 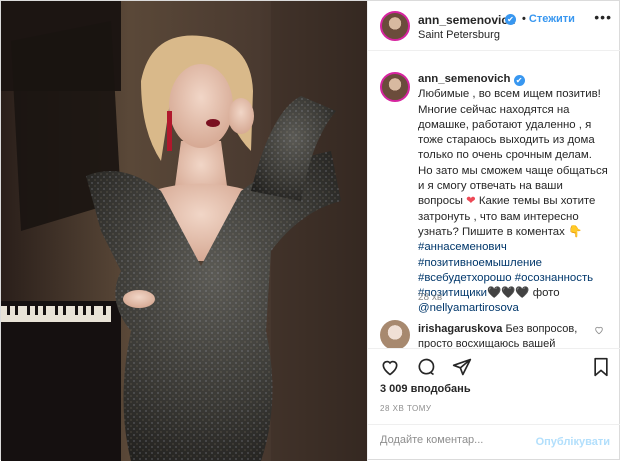 What do you see at coordinates (519, 80) in the screenshot?
I see `caption-verified-icon: ✔` at bounding box center [519, 80].